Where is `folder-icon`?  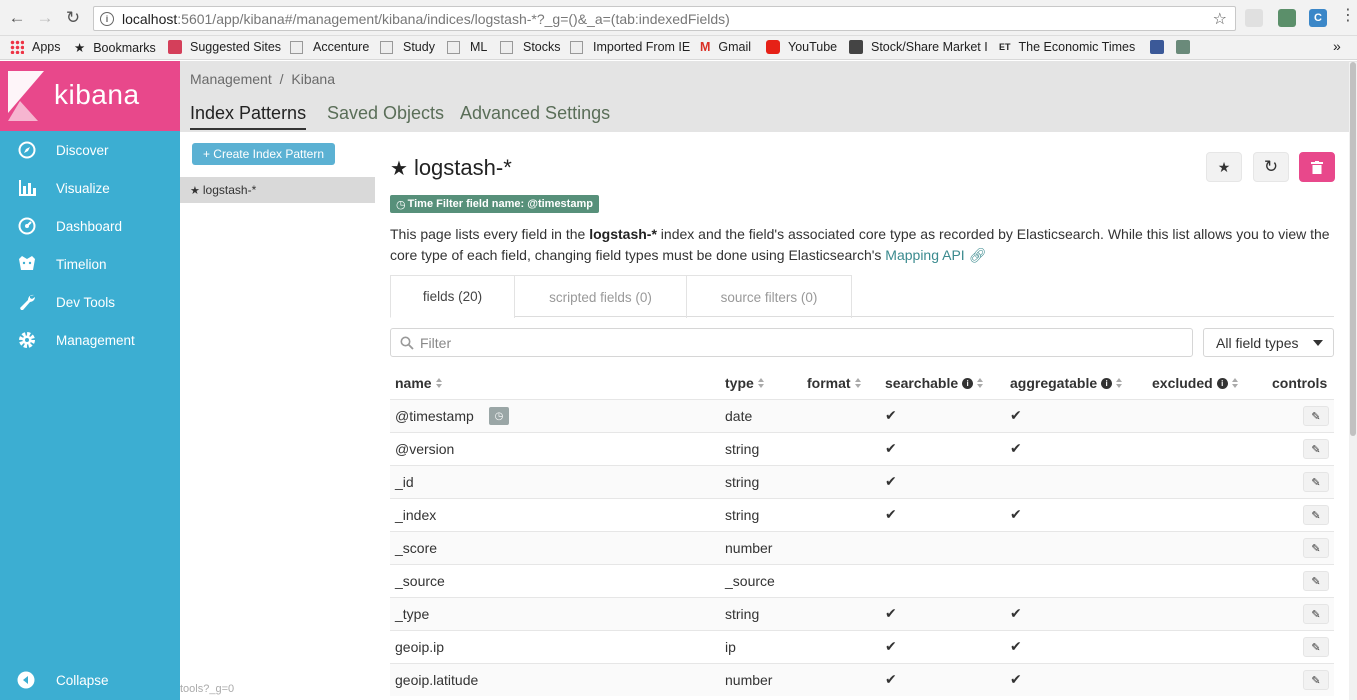 folder-icon is located at coordinates (576, 47).